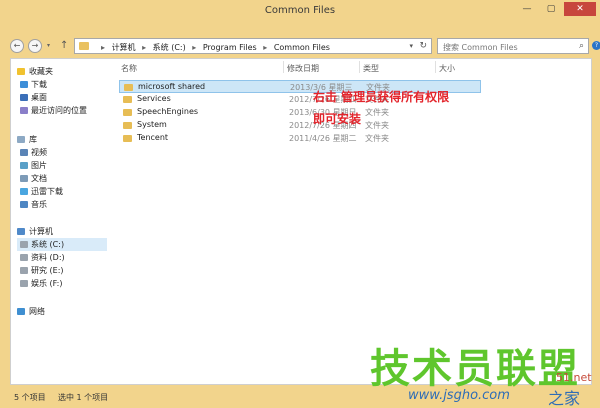 This screenshot has height=408, width=600. Describe the element at coordinates (154, 98) in the screenshot. I see `file-name: Services` at that location.